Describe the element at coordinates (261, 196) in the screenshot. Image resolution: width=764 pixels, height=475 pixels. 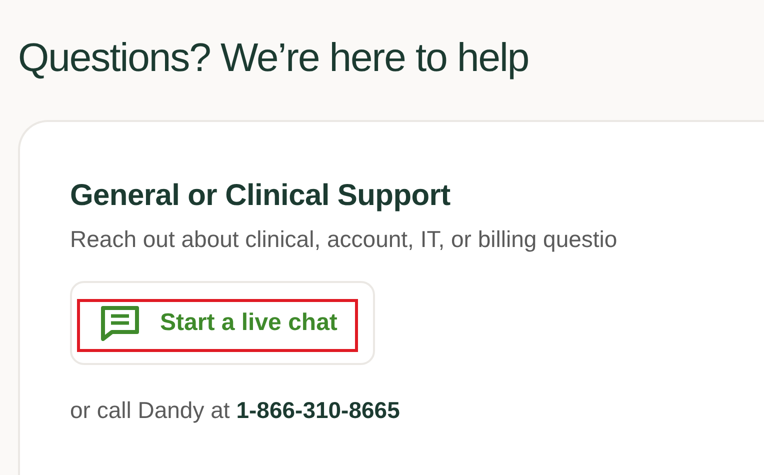
I see `card-title: General or Clinical Support` at that location.